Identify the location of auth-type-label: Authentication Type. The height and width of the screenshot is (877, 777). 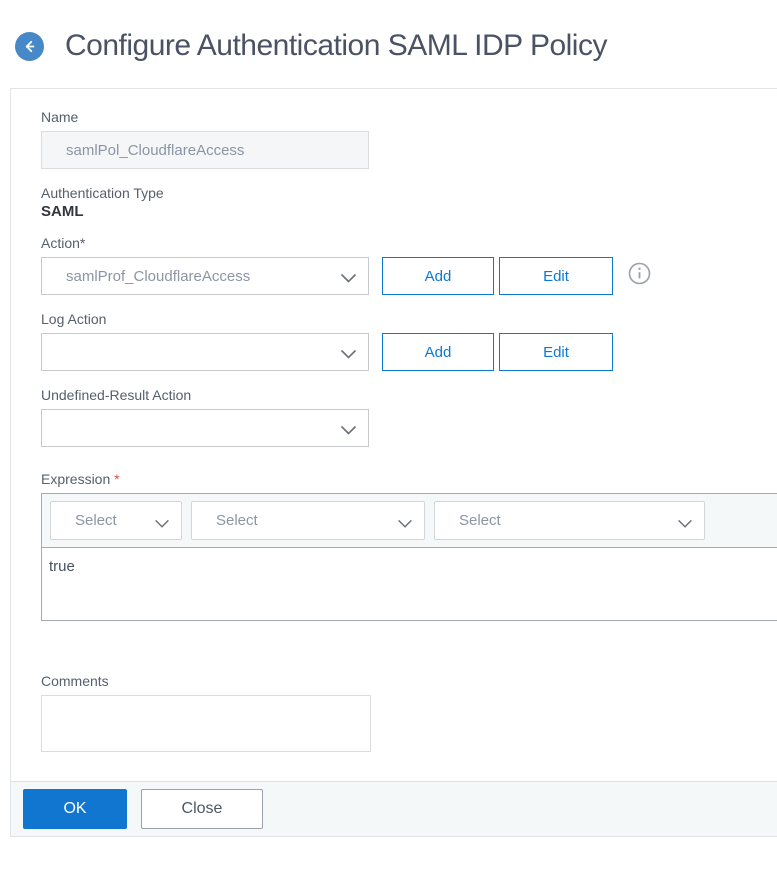
(102, 193).